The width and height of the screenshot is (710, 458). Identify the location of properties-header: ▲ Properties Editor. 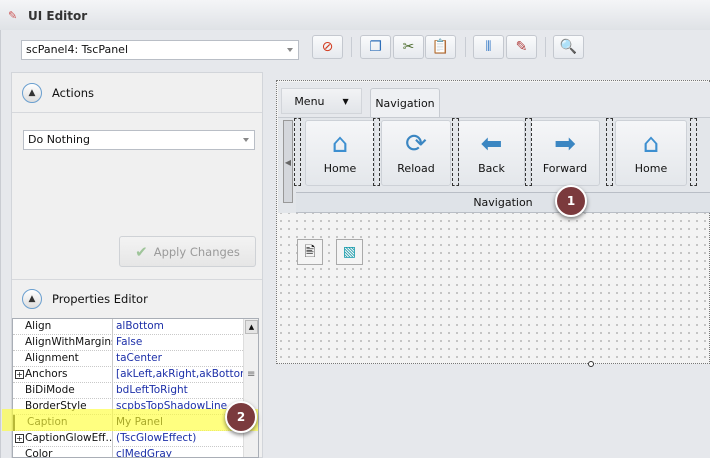
(137, 299).